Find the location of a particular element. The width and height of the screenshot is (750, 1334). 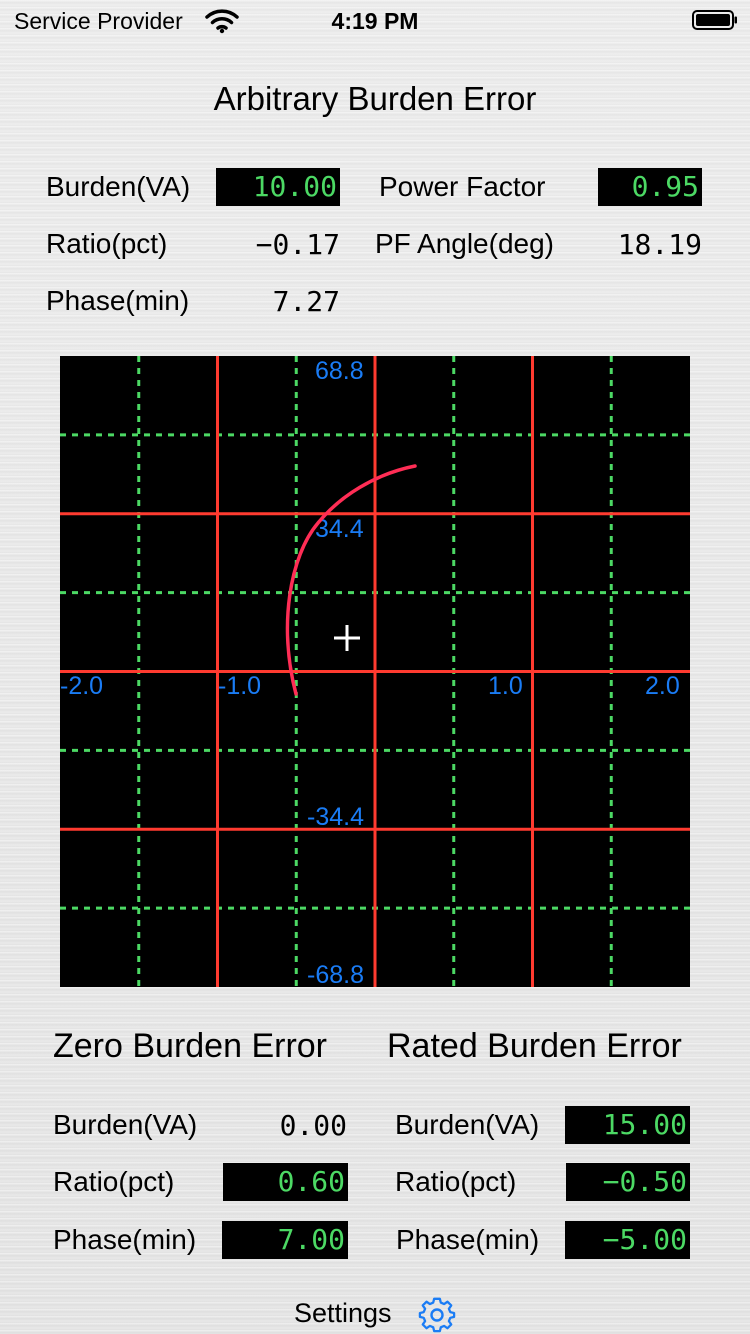

zero-phase-label: Phase(min) is located at coordinates (125, 1239).